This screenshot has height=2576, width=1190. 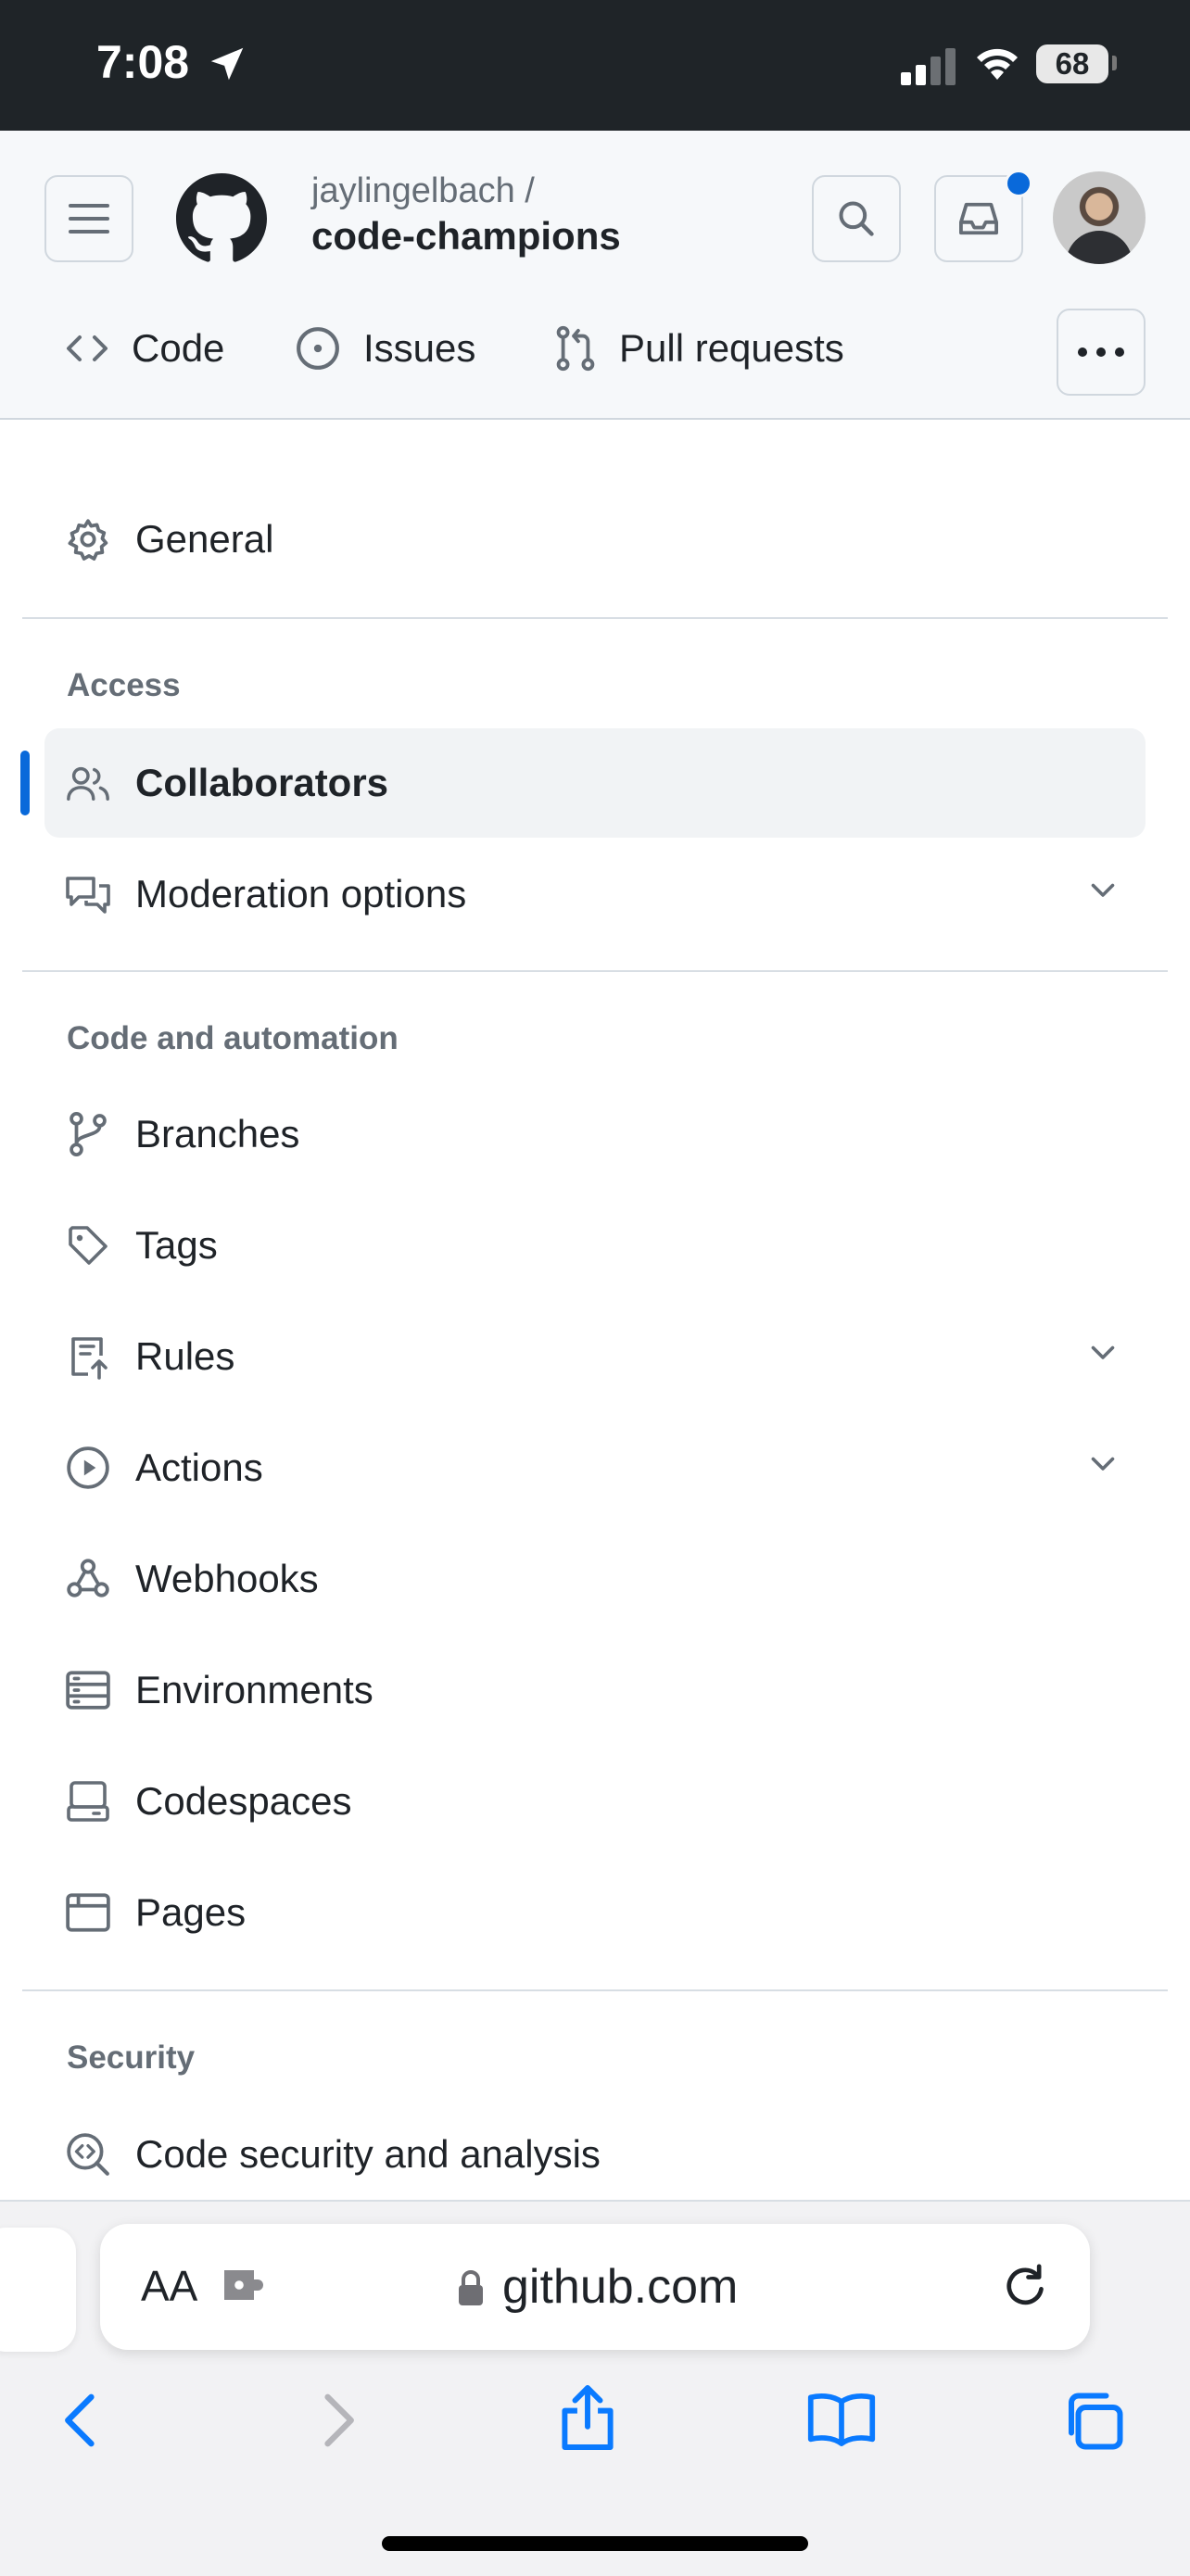 I want to click on status-time: 7:08, so click(x=143, y=62).